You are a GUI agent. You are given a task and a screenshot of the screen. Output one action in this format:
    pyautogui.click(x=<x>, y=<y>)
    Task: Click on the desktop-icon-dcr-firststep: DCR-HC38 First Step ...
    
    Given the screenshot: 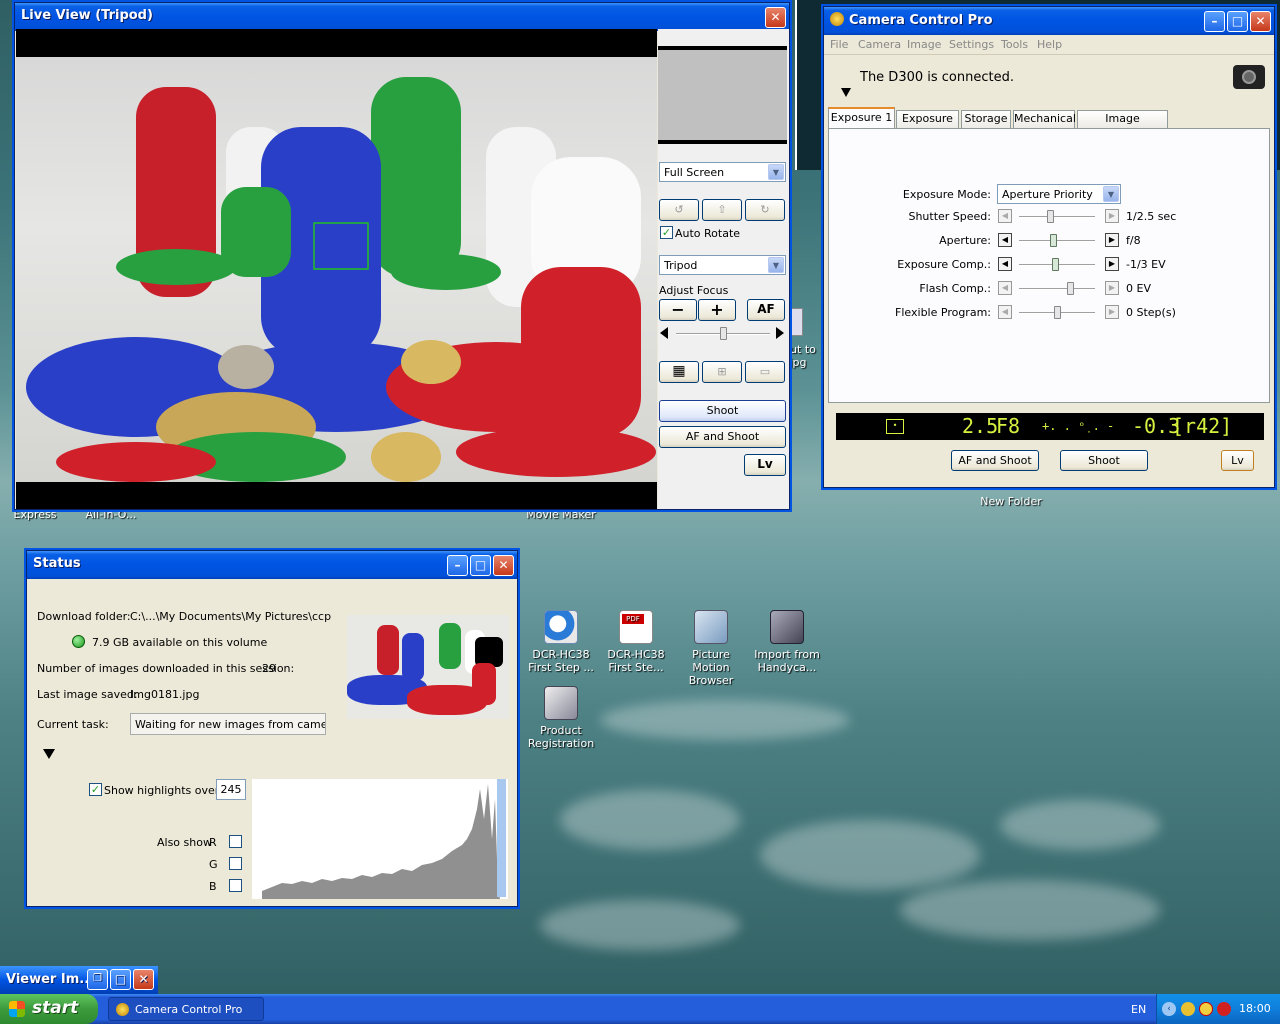 What is the action you would take?
    pyautogui.click(x=561, y=642)
    